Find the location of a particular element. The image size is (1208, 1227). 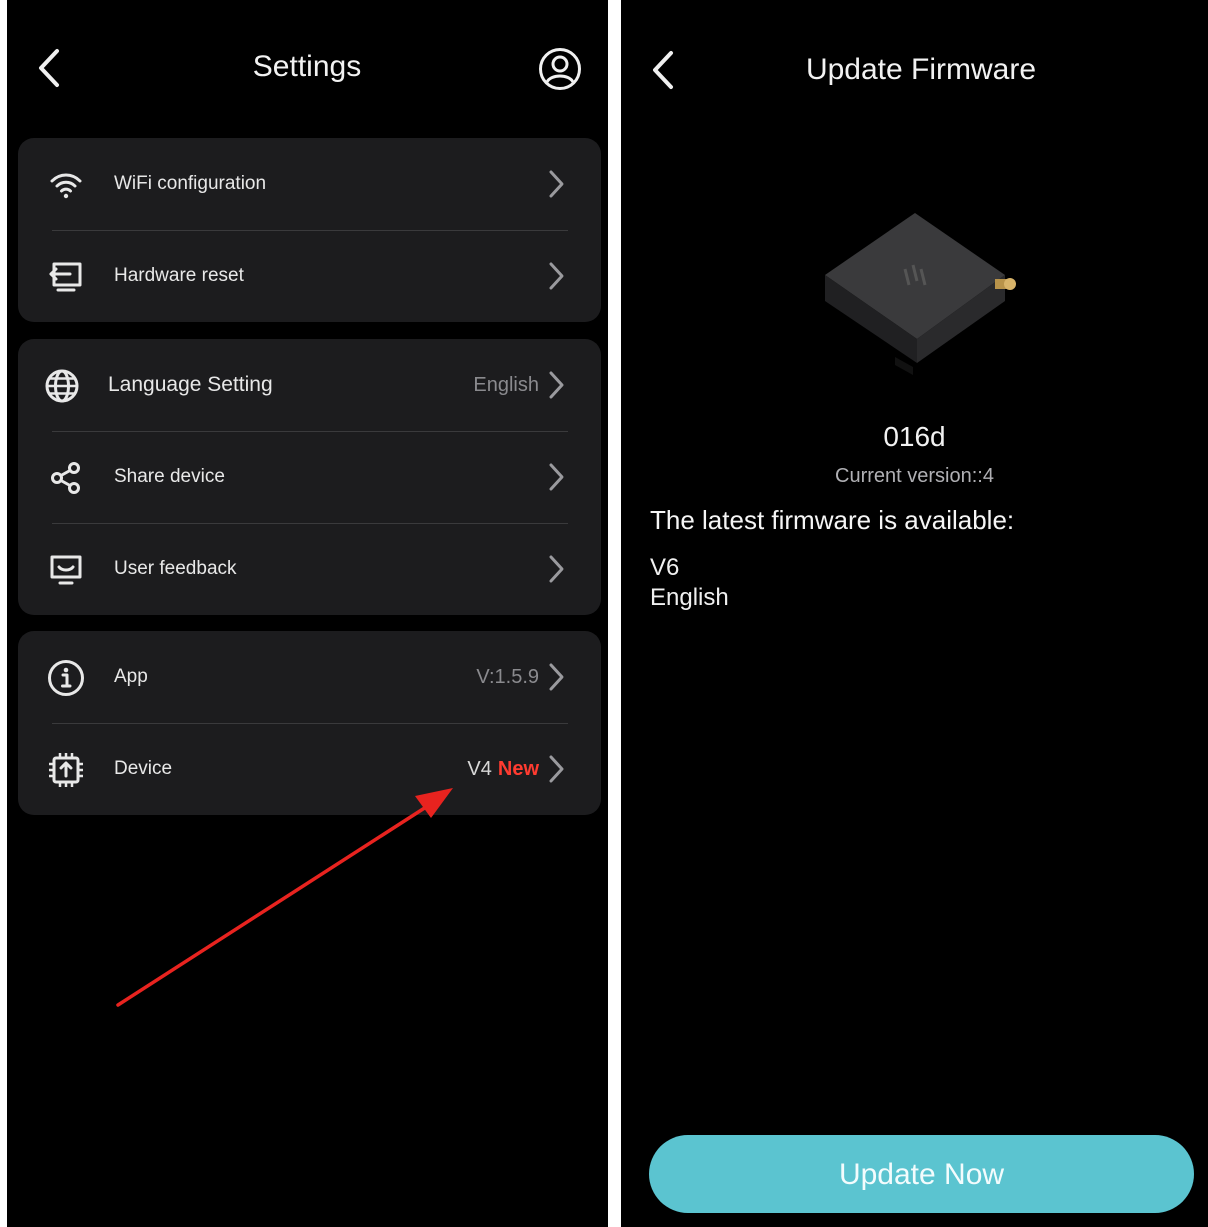

latest-version-text: V6 is located at coordinates (665, 567).